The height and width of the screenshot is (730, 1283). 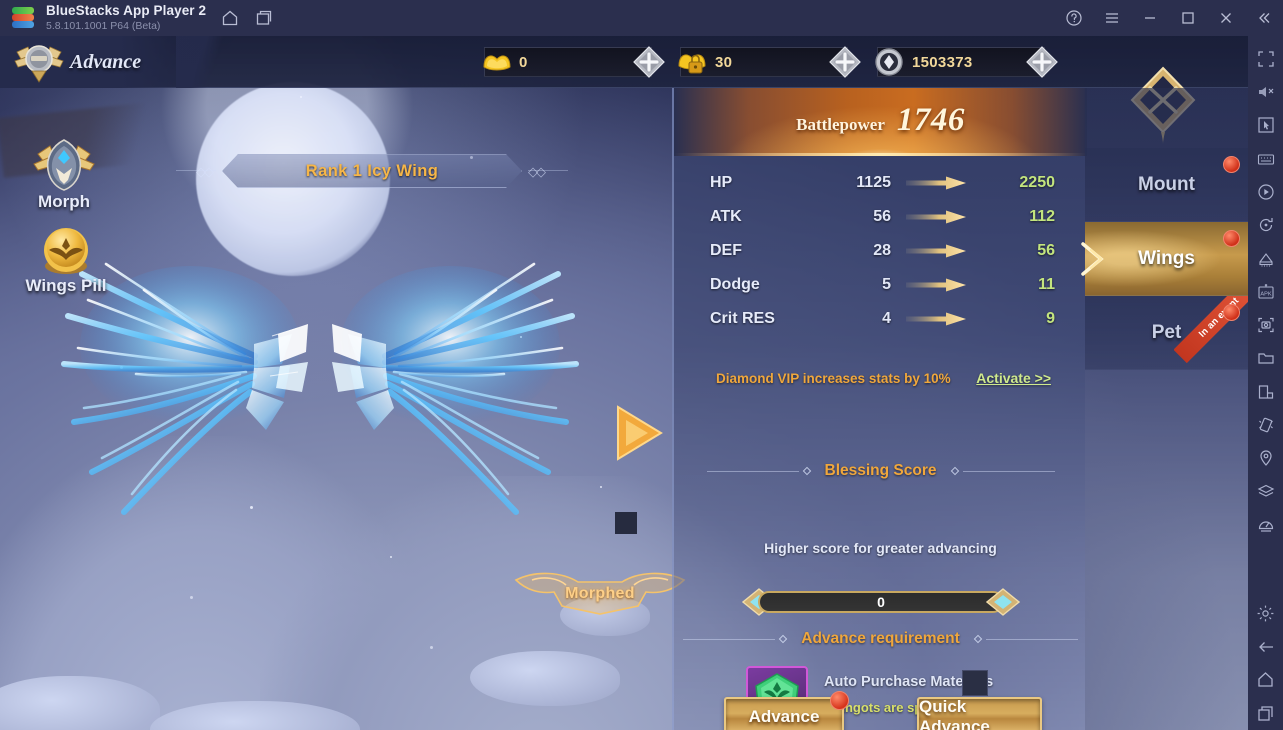 What do you see at coordinates (1266, 58) in the screenshot?
I see `fullscreen-icon` at bounding box center [1266, 58].